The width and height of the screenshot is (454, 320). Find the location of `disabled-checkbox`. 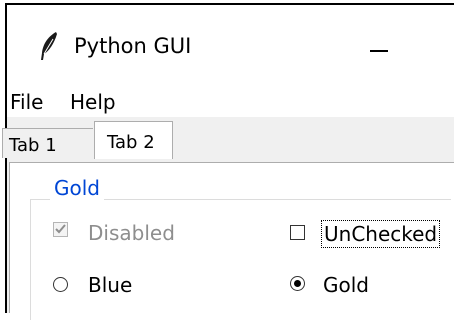

disabled-checkbox is located at coordinates (60, 229).